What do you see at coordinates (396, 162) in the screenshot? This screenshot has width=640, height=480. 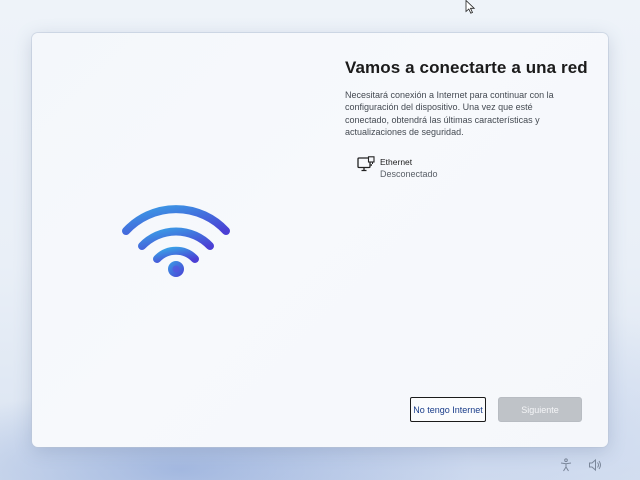 I see `network-name: Ethernet` at bounding box center [396, 162].